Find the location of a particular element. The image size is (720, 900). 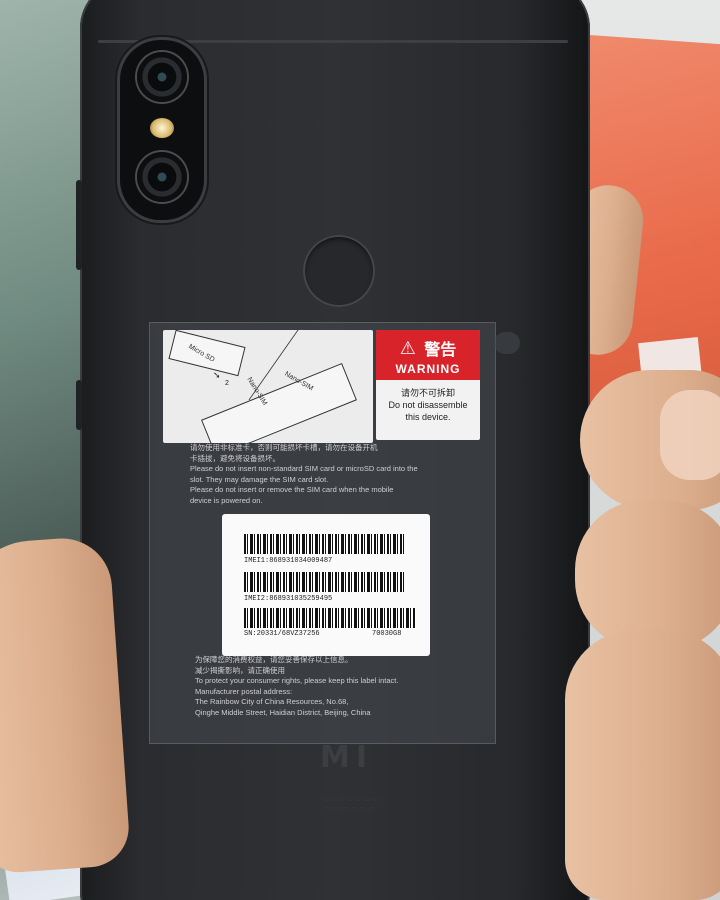

notice-line: device is powered on. is located at coordinates (226, 500).